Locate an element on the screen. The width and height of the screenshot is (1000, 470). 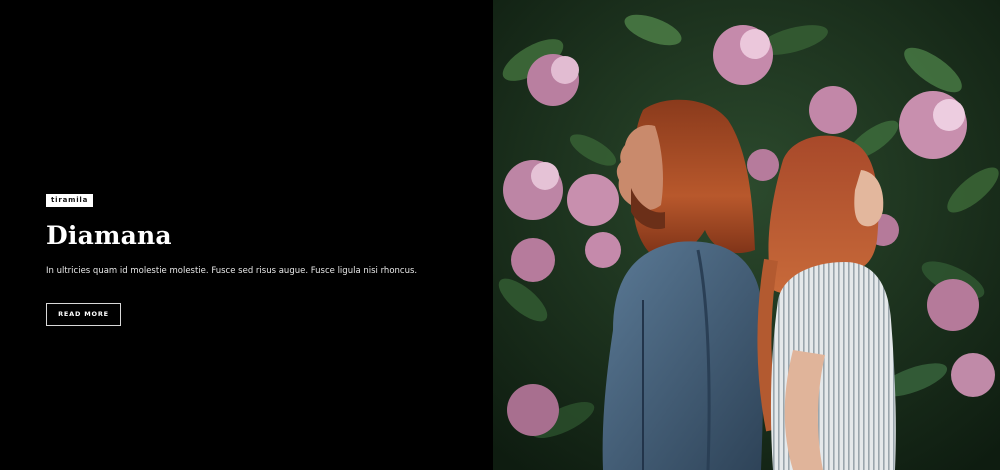
man-figure is located at coordinates (683, 284).